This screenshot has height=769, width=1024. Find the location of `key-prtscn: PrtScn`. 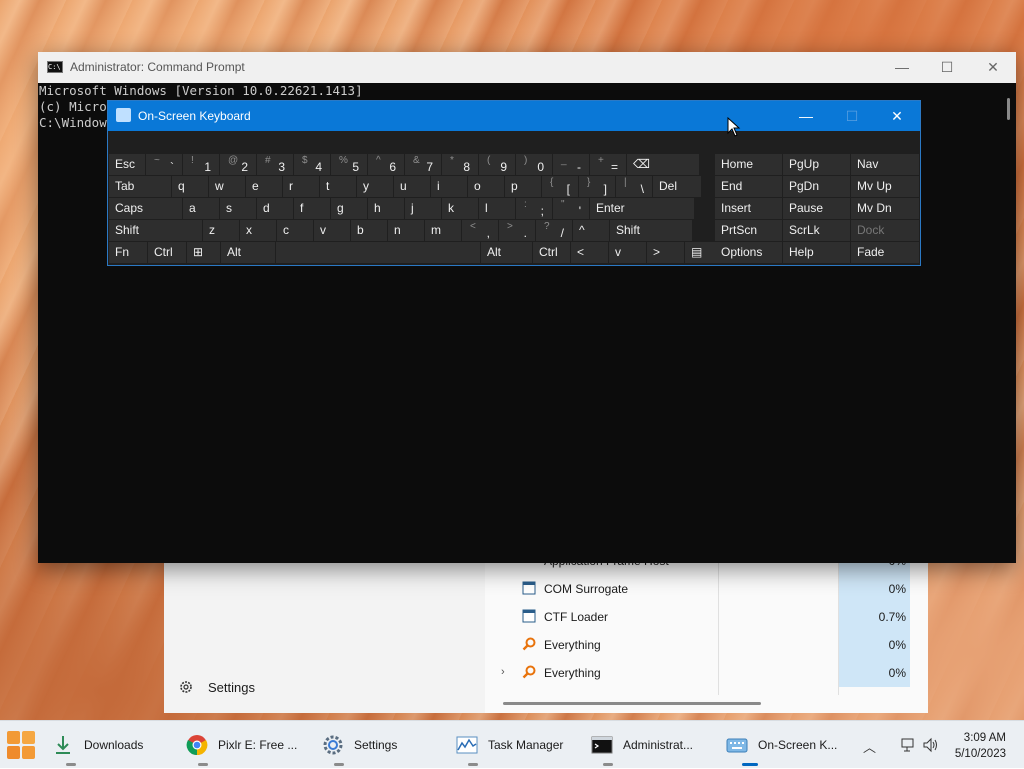

key-prtscn: PrtScn is located at coordinates (748, 230).